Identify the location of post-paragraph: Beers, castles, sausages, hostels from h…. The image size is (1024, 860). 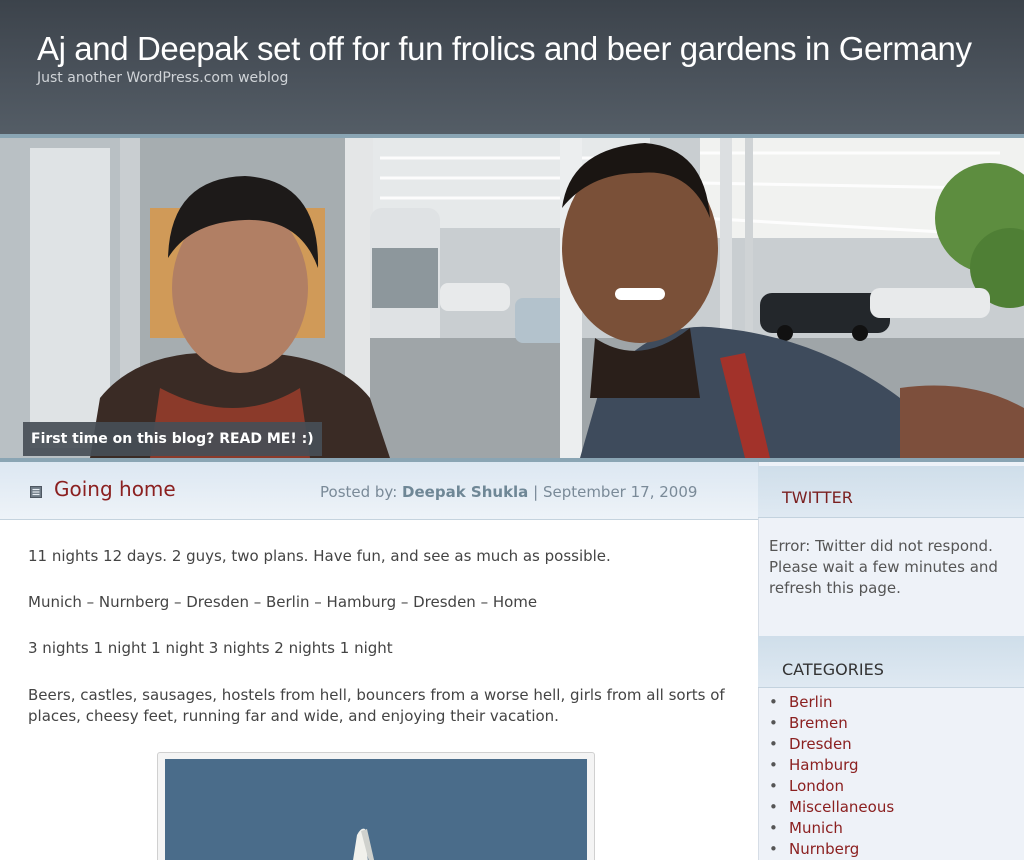
(376, 705).